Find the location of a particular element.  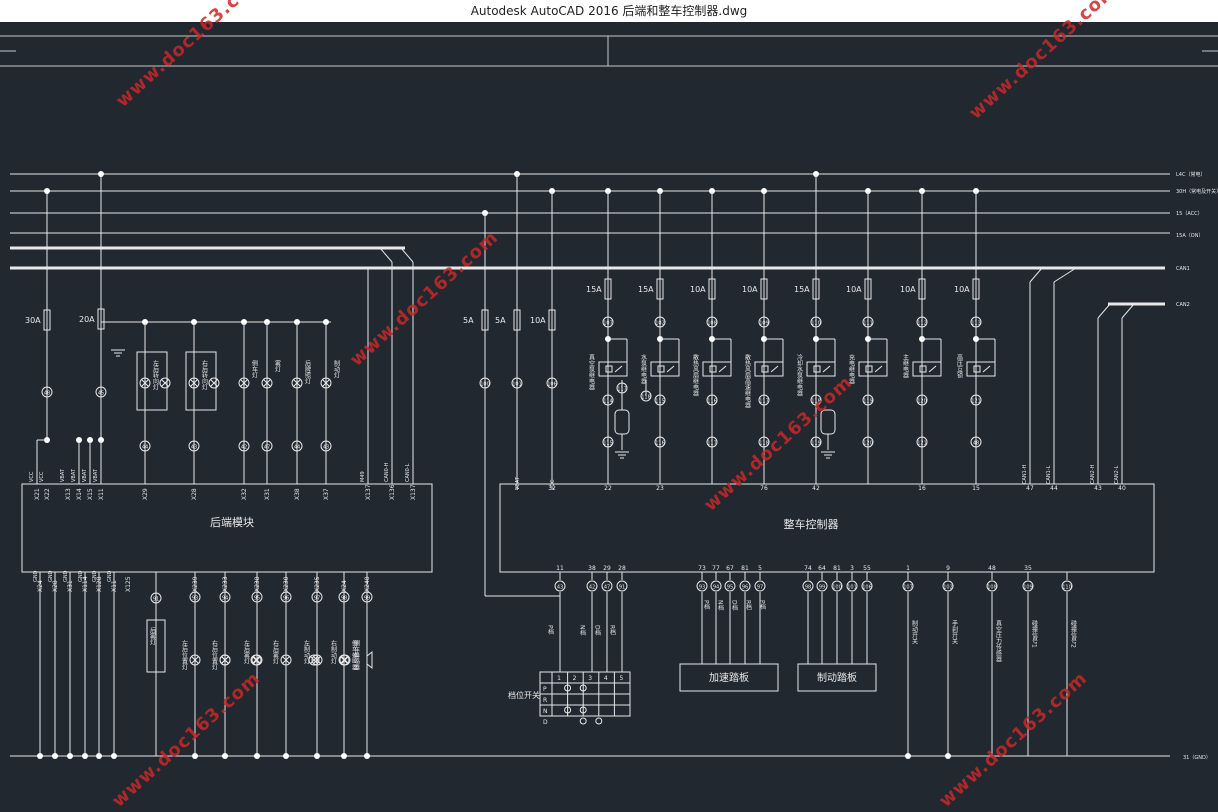

rear-pin-label: X13 is located at coordinates (68, 494).